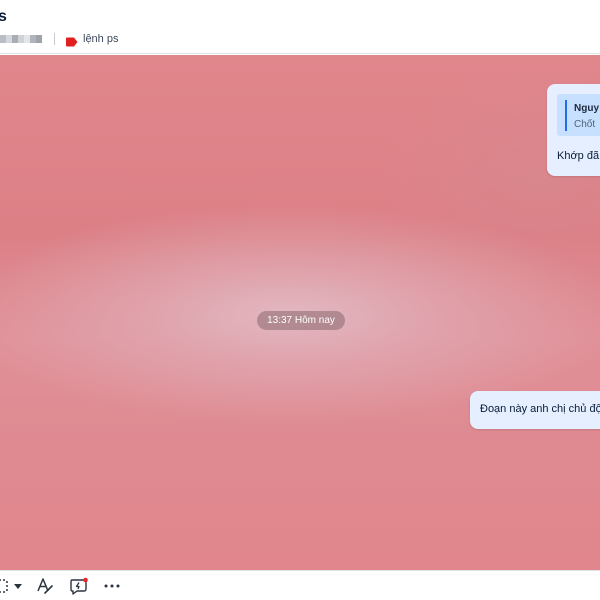  Describe the element at coordinates (100, 39) in the screenshot. I see `tag-label: lệnh ps` at that location.